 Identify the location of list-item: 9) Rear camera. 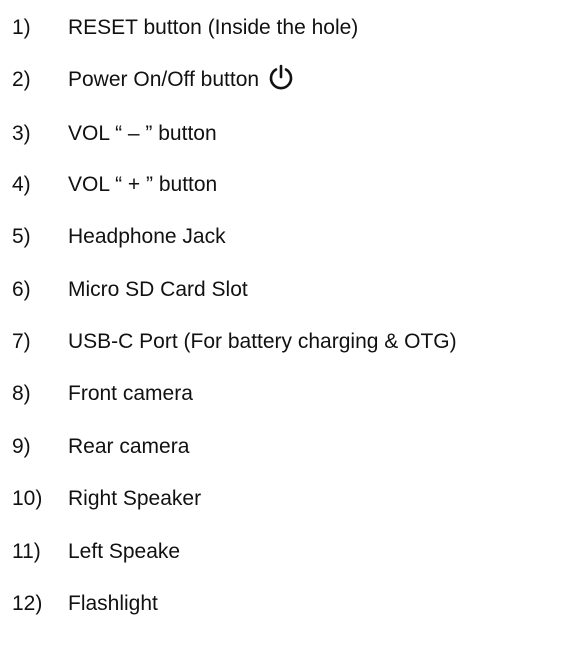
(100, 446).